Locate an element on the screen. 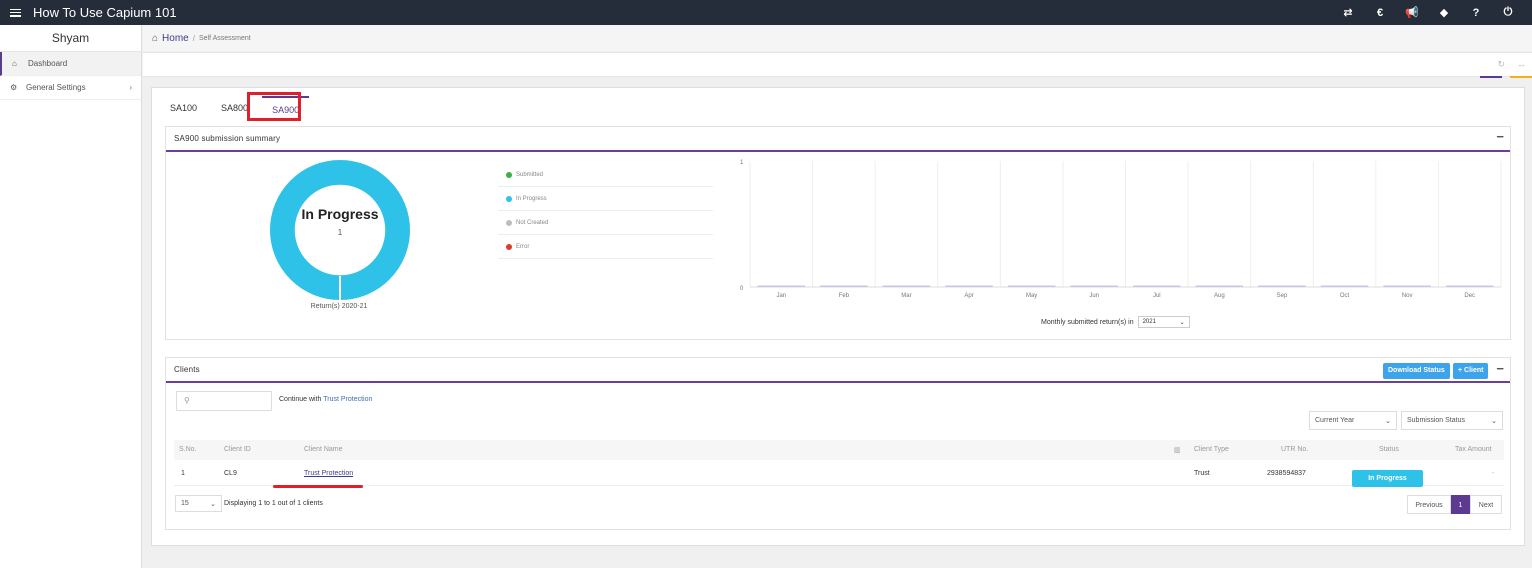  y-tick-label: 0 is located at coordinates (742, 289).